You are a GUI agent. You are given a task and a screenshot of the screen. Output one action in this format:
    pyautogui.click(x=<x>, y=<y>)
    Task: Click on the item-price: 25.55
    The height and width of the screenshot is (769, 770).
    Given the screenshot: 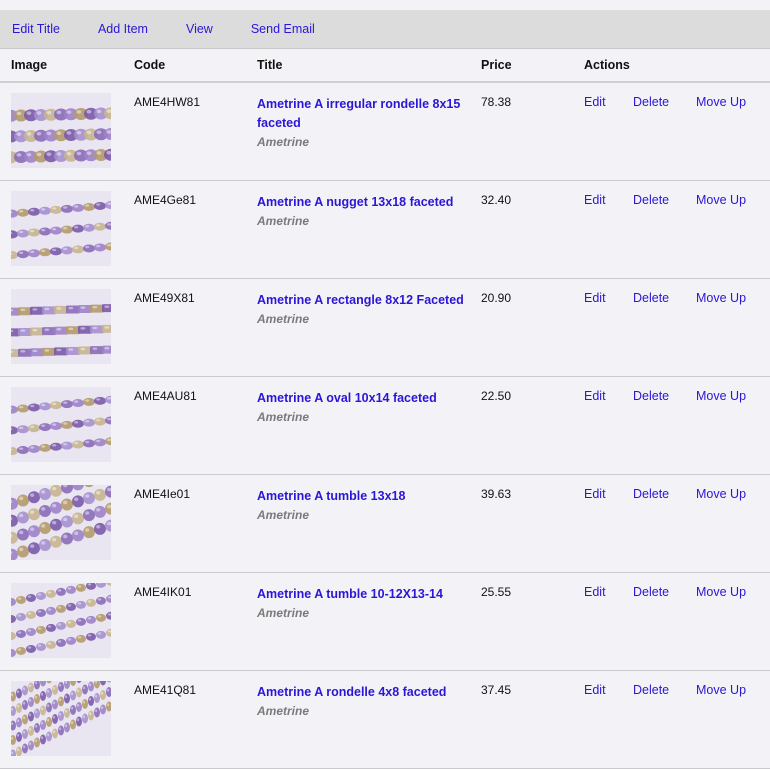 What is the action you would take?
    pyautogui.click(x=496, y=592)
    